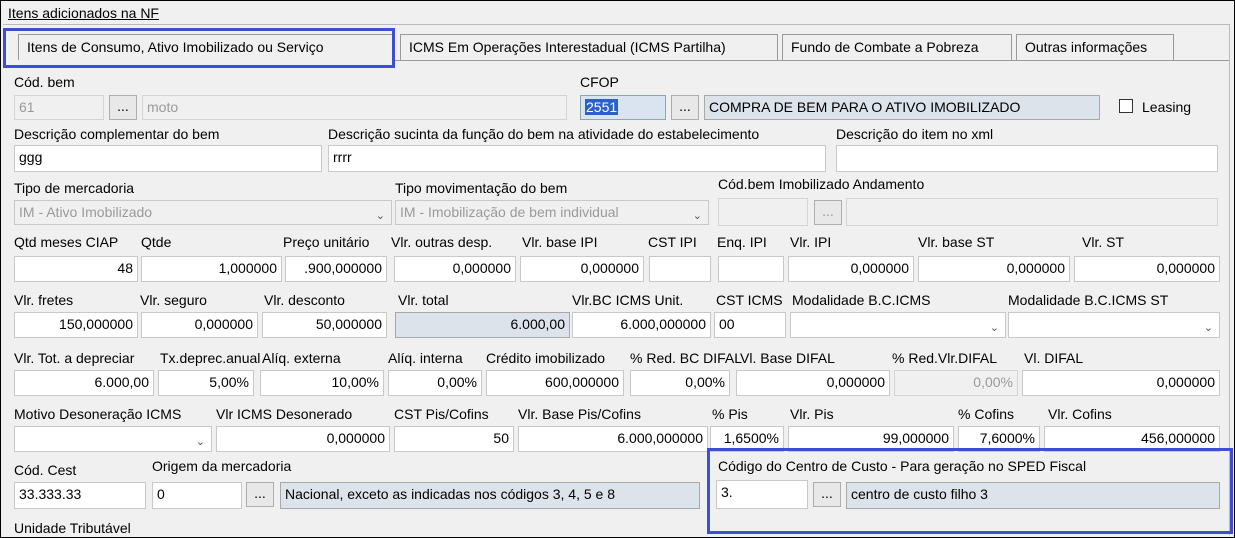  Describe the element at coordinates (303, 439) in the screenshot. I see `icms-deson-input: 0,000000` at that location.